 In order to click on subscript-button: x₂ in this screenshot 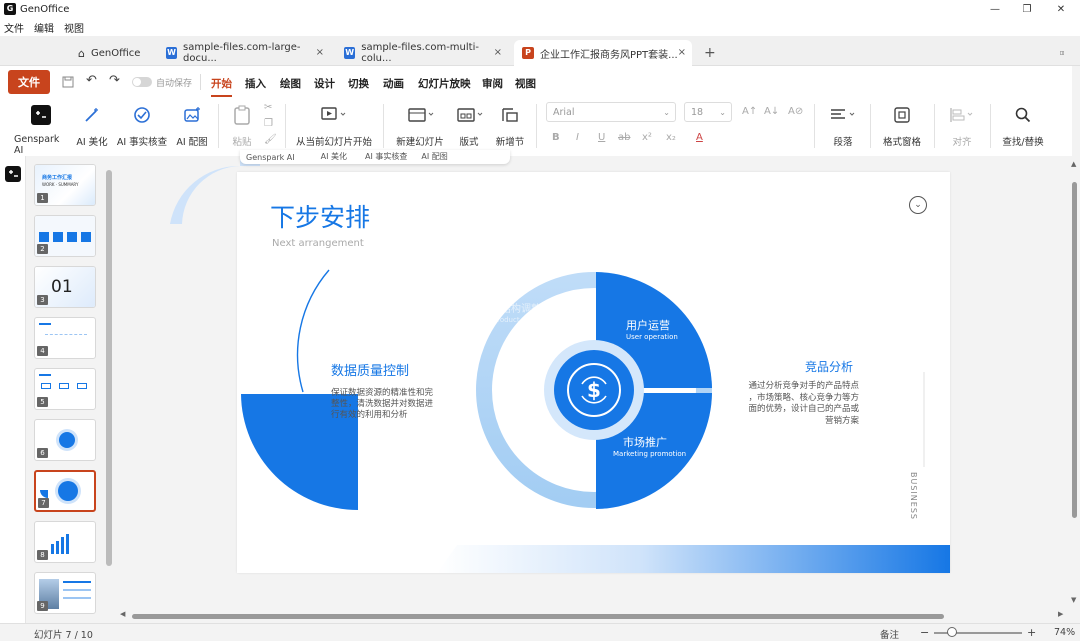, I will do `click(671, 137)`.